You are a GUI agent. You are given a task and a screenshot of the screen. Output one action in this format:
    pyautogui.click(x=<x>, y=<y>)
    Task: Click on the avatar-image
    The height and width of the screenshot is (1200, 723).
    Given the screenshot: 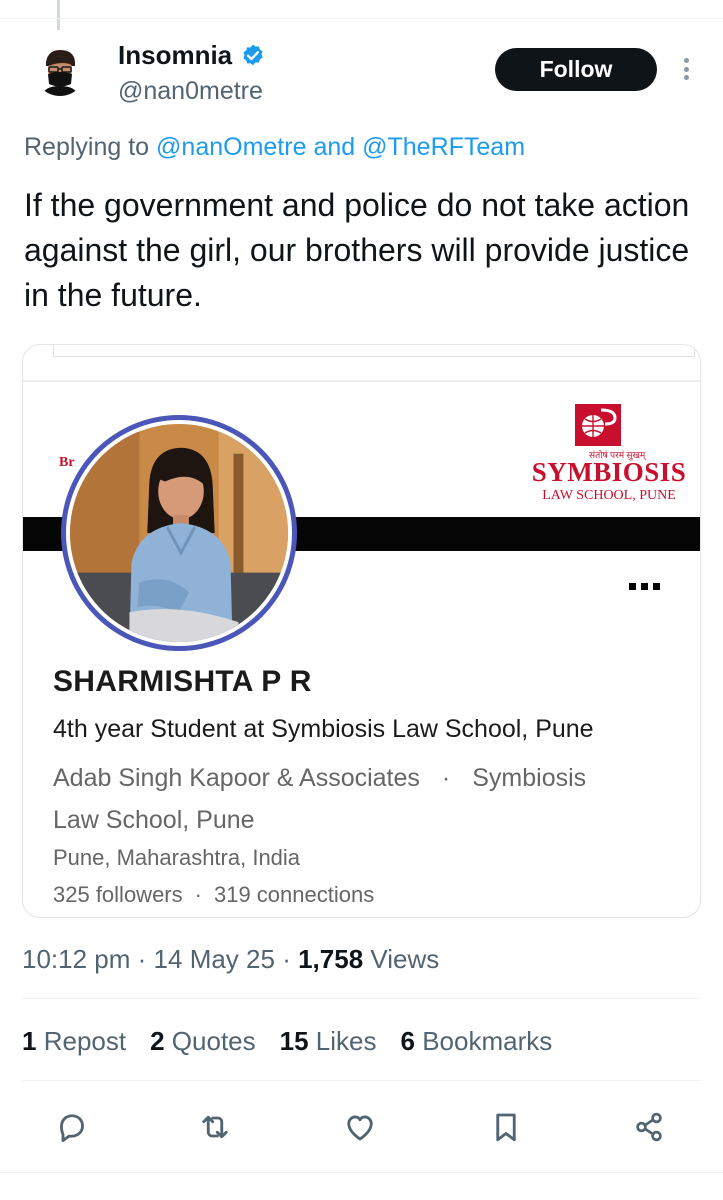 What is the action you would take?
    pyautogui.click(x=60, y=70)
    